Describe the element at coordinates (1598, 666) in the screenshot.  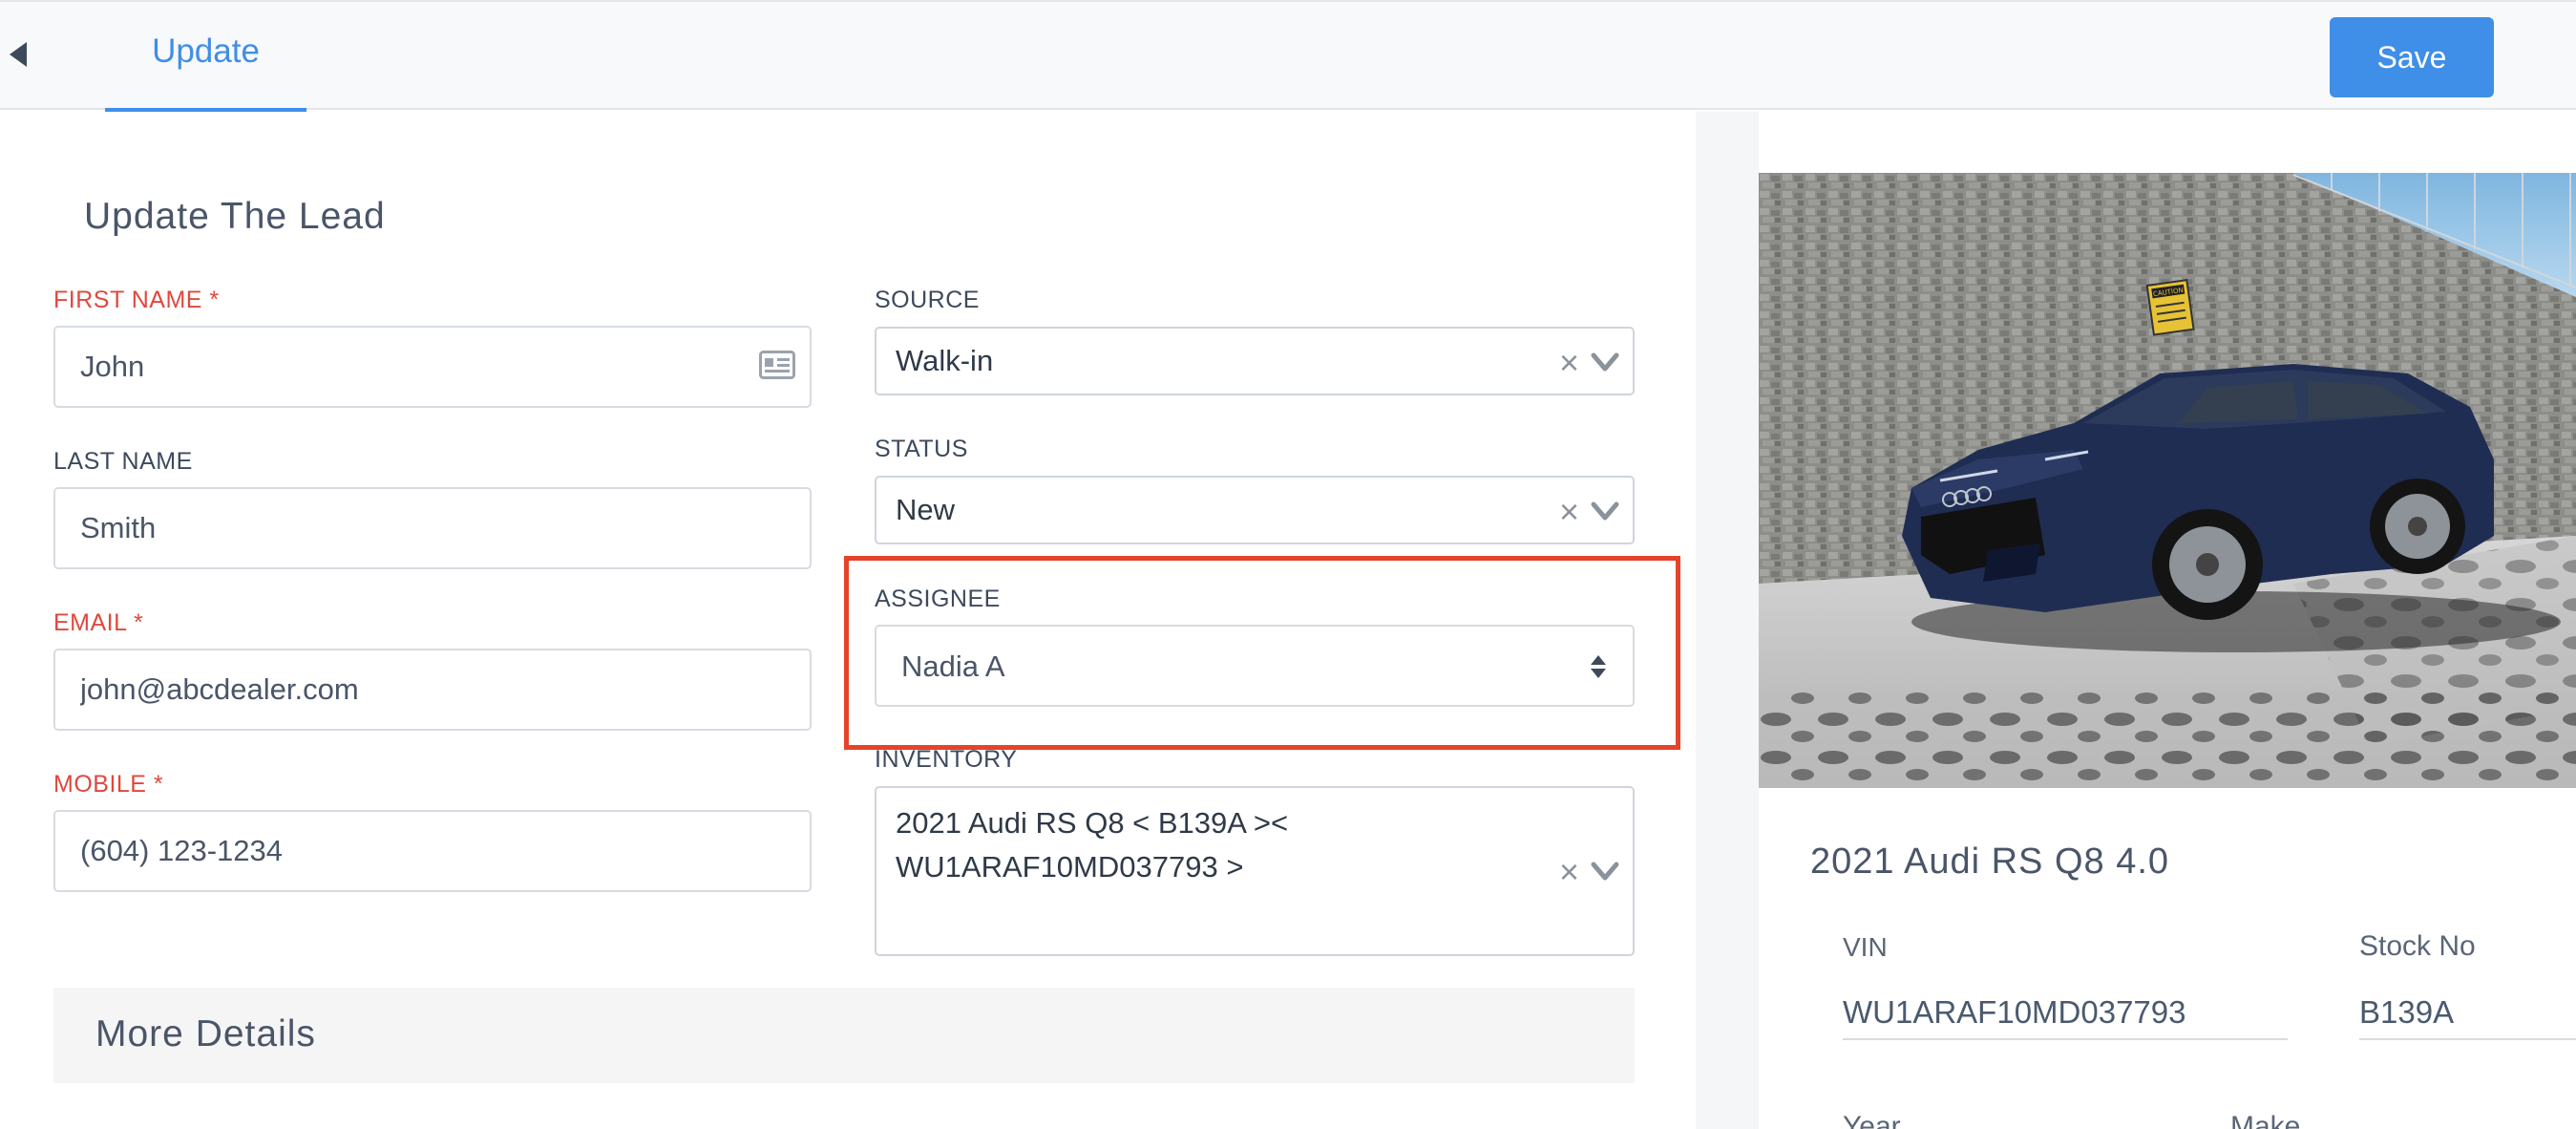
I see `sort-arrows-icon` at that location.